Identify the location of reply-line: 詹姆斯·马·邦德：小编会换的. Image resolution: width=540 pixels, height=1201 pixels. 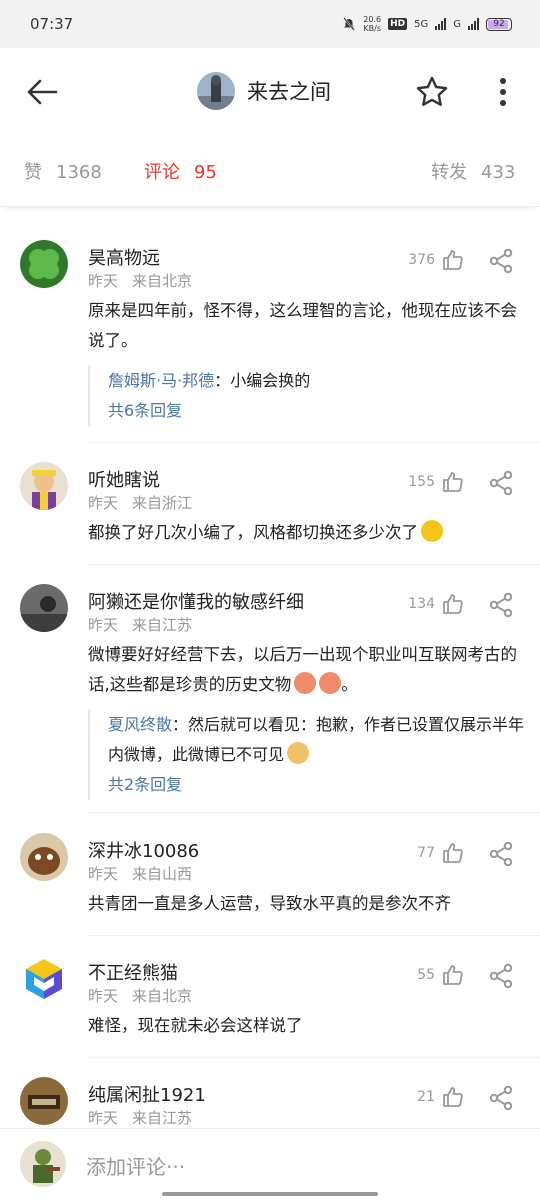
(323, 381).